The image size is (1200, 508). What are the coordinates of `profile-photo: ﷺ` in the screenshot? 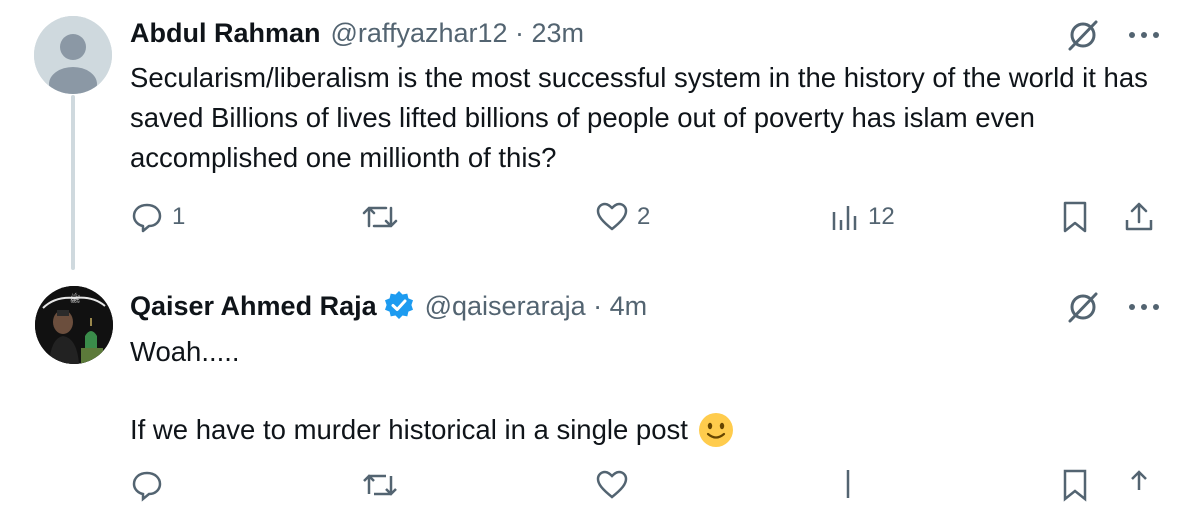 It's located at (74, 325).